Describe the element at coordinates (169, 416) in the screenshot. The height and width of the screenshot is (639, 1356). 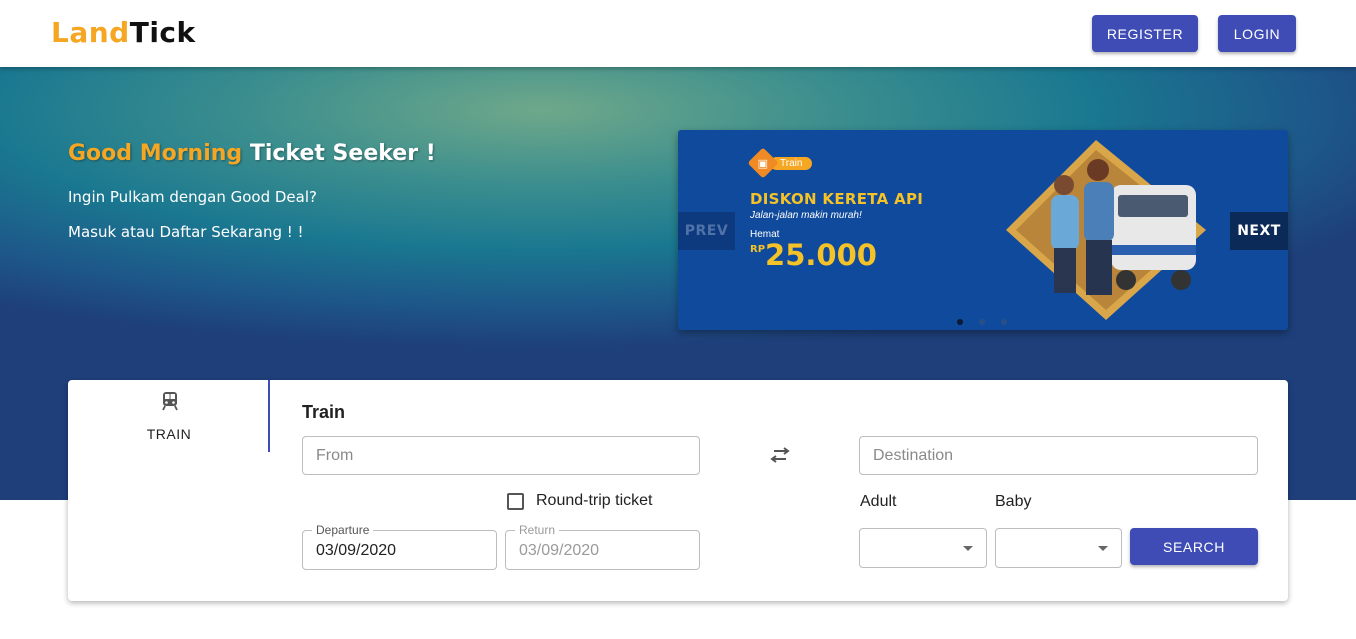
I see `tab-train: TRAIN` at that location.